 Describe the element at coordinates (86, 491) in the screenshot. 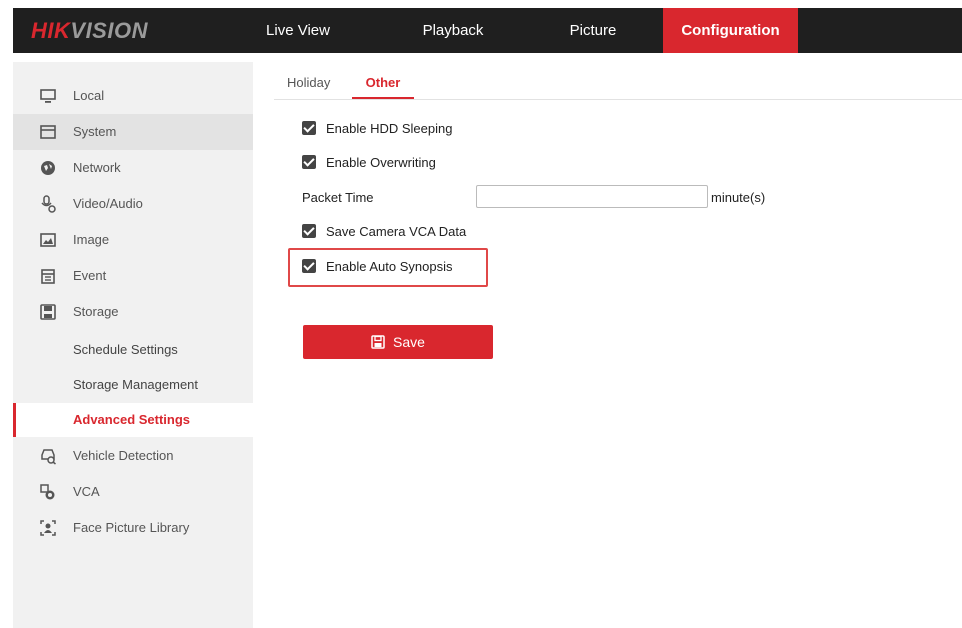

I see `sidebar-item-label: VCA` at that location.